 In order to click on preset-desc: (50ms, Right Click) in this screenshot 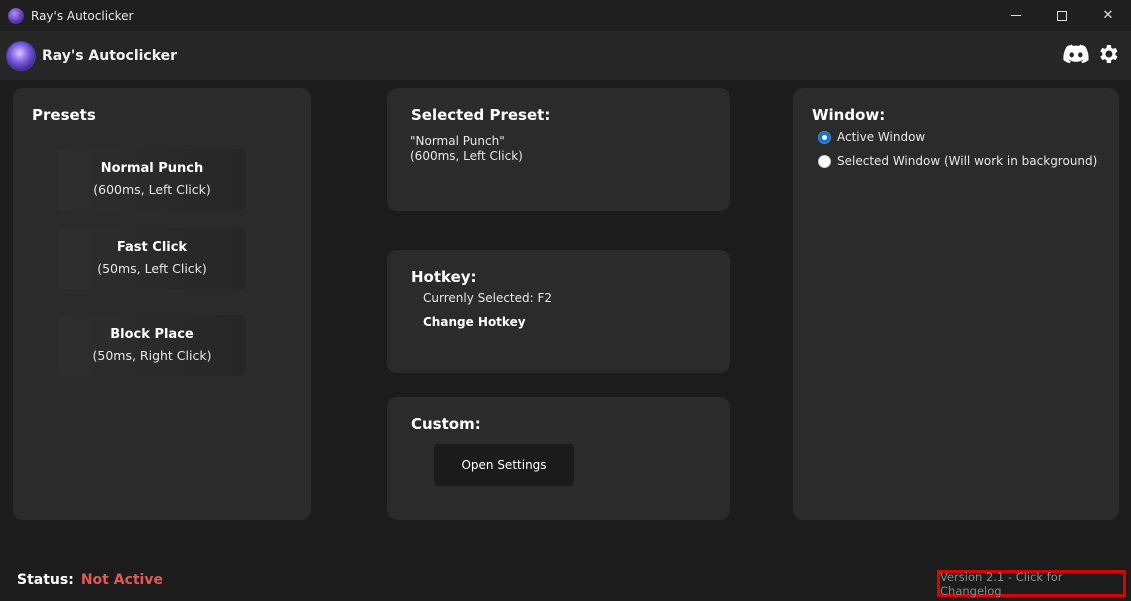, I will do `click(152, 355)`.